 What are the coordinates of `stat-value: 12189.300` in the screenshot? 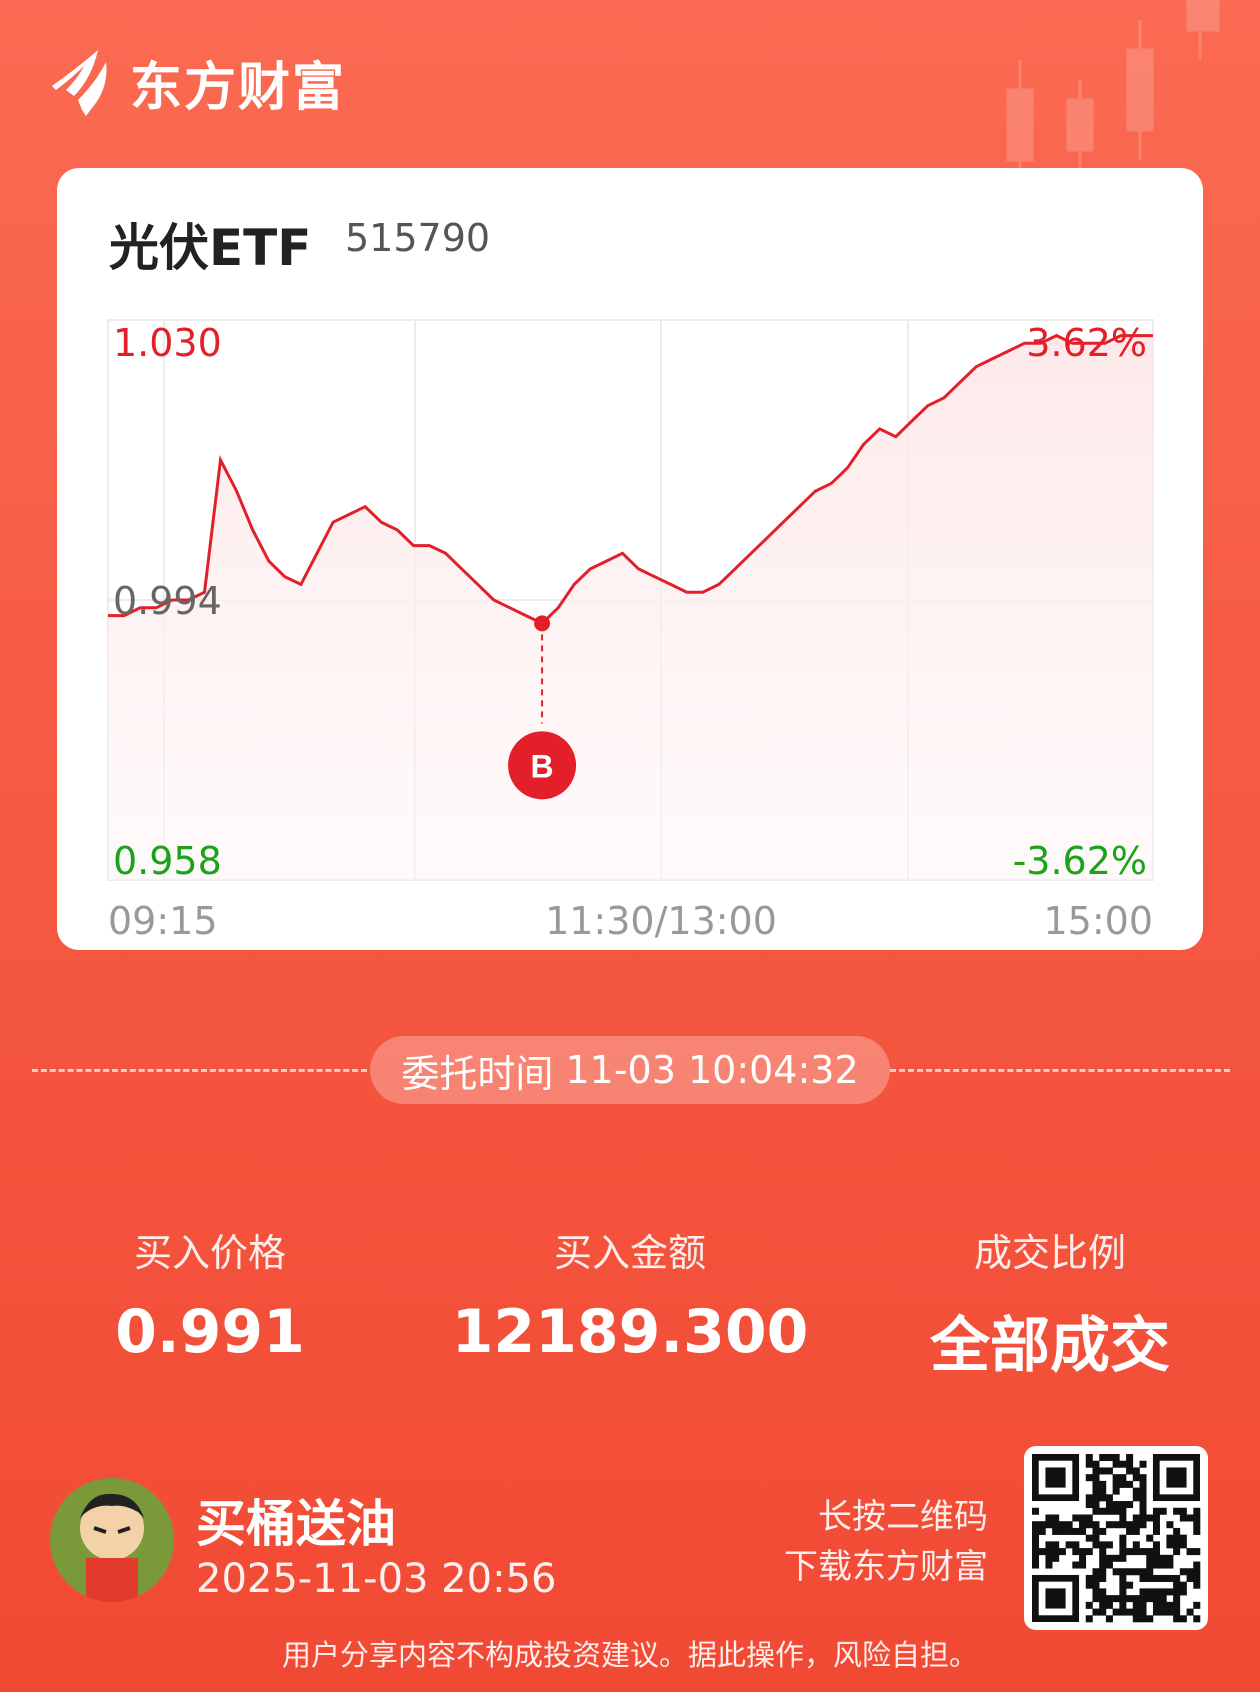 It's located at (630, 1332).